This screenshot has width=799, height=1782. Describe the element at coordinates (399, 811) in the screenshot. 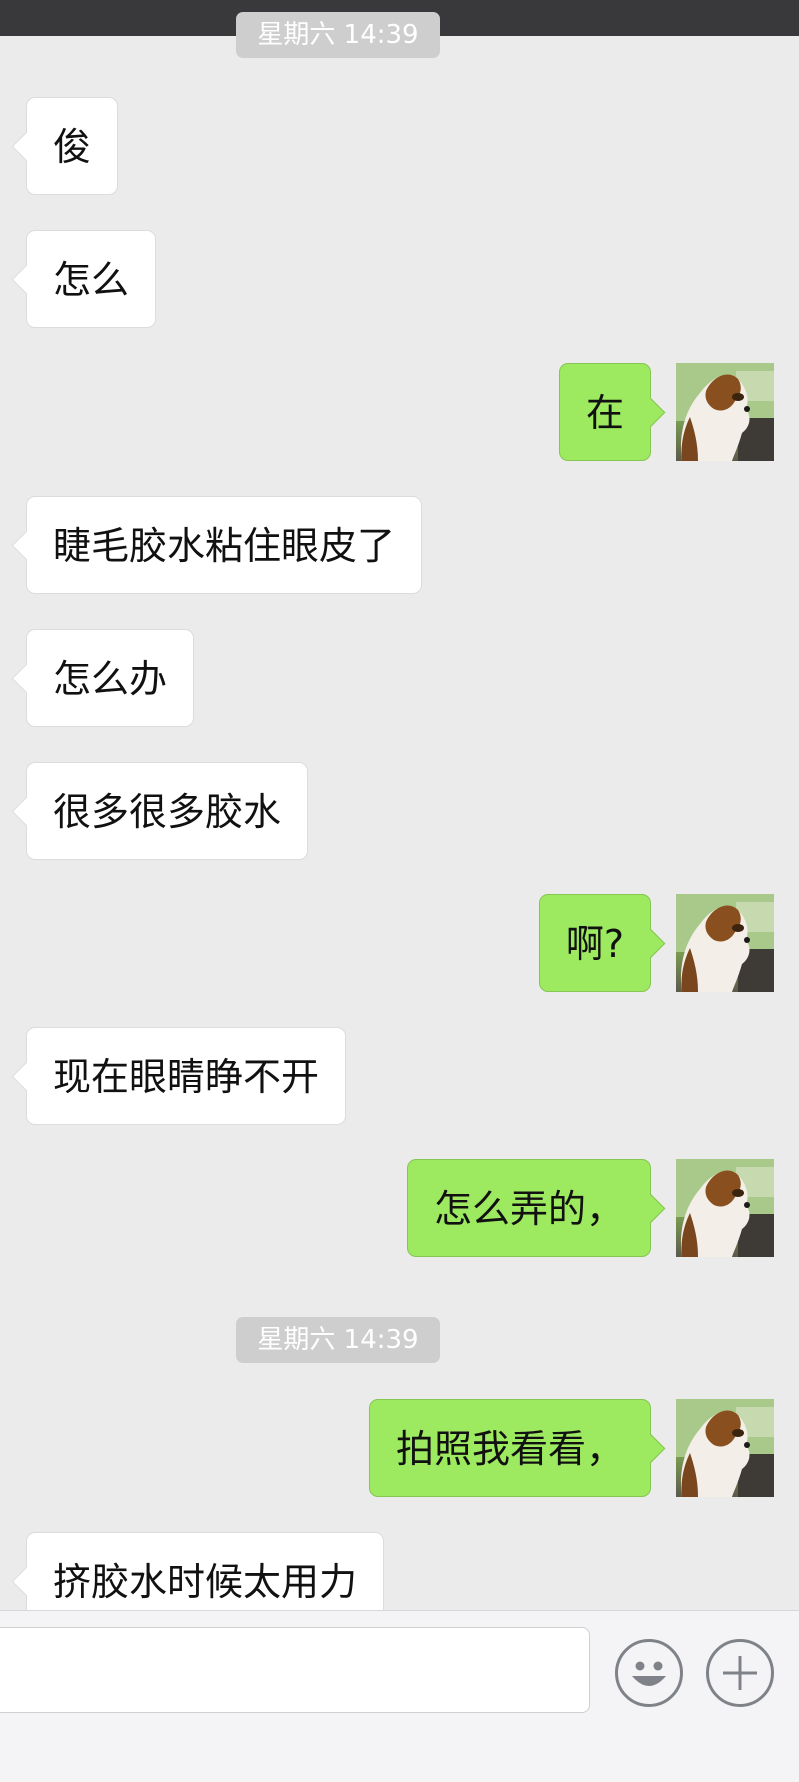

I see `message-row-received: 很多很多胶水` at that location.